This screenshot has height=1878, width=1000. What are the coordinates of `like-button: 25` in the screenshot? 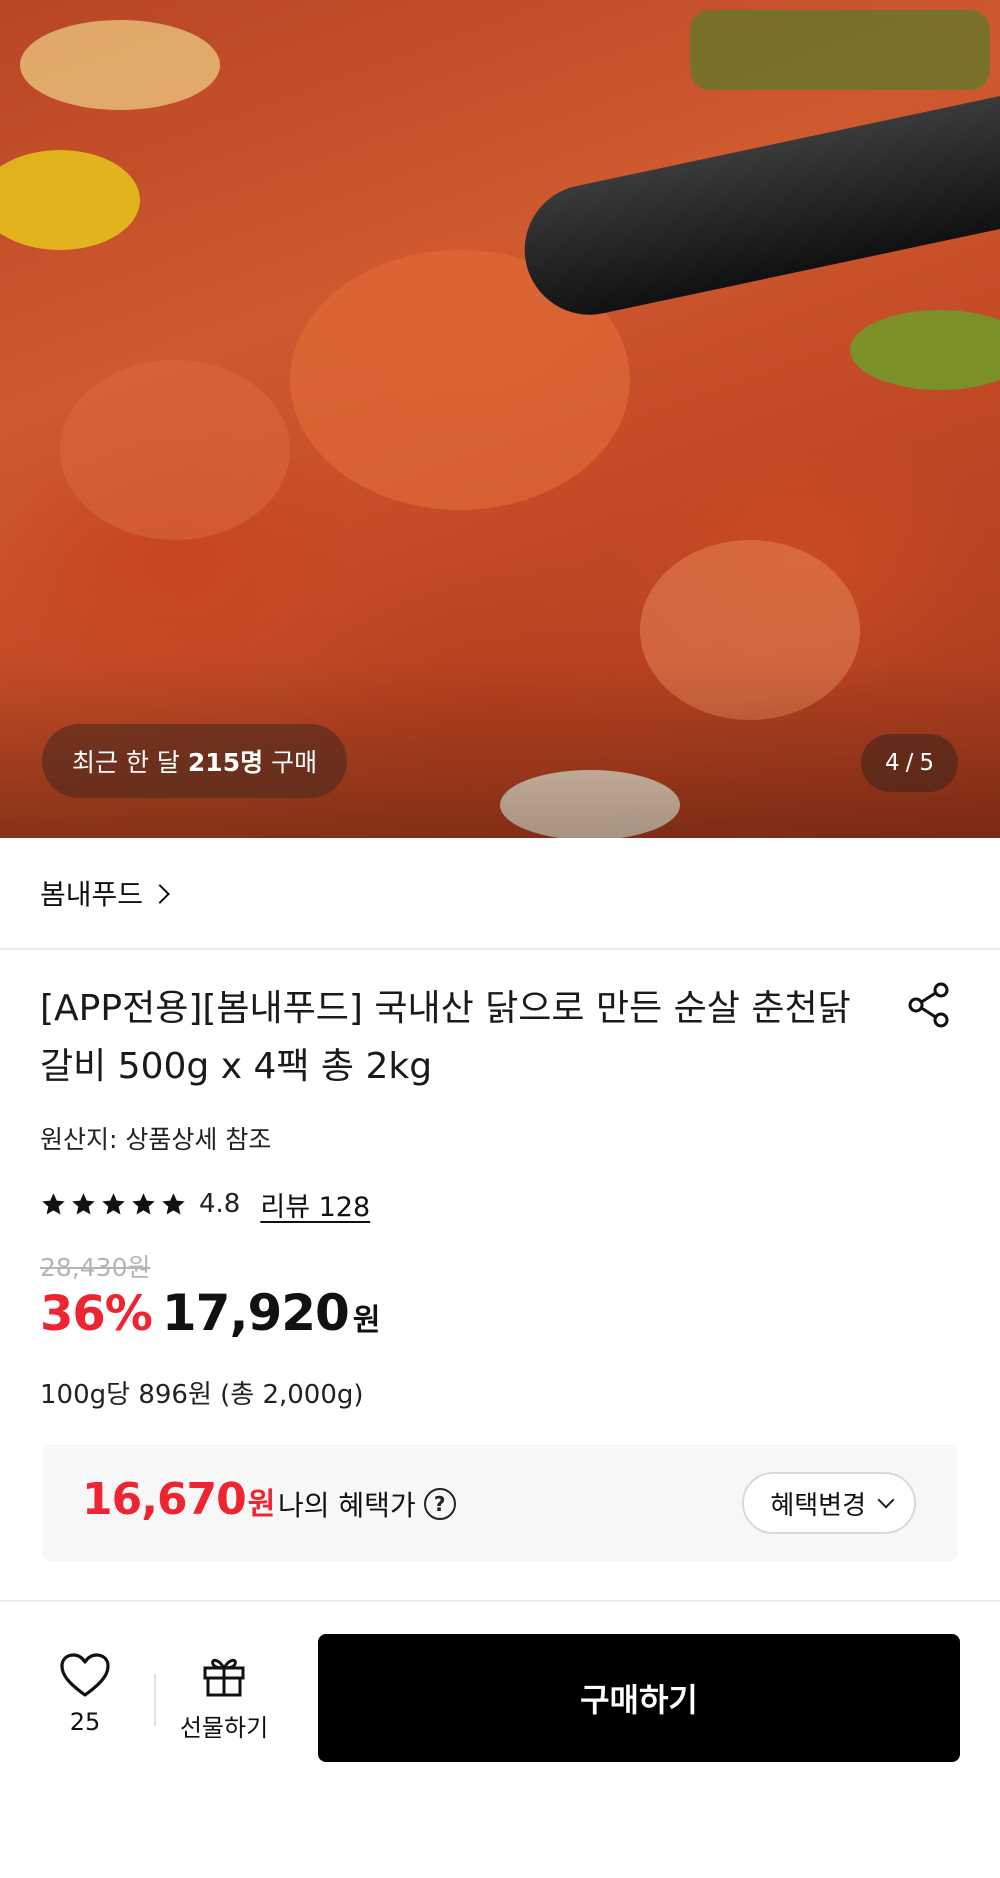 It's located at (85, 1703).